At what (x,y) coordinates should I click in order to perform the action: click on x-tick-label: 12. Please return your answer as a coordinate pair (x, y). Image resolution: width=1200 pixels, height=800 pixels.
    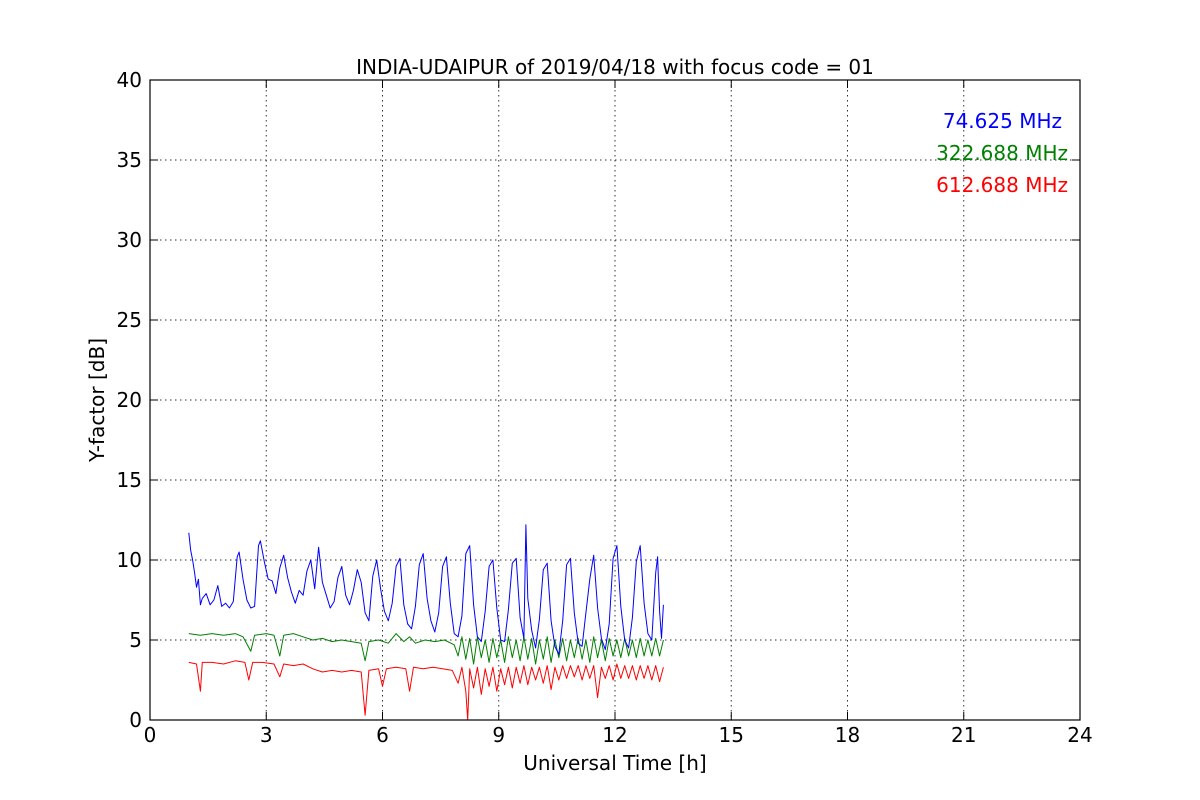
    Looking at the image, I should click on (614, 735).